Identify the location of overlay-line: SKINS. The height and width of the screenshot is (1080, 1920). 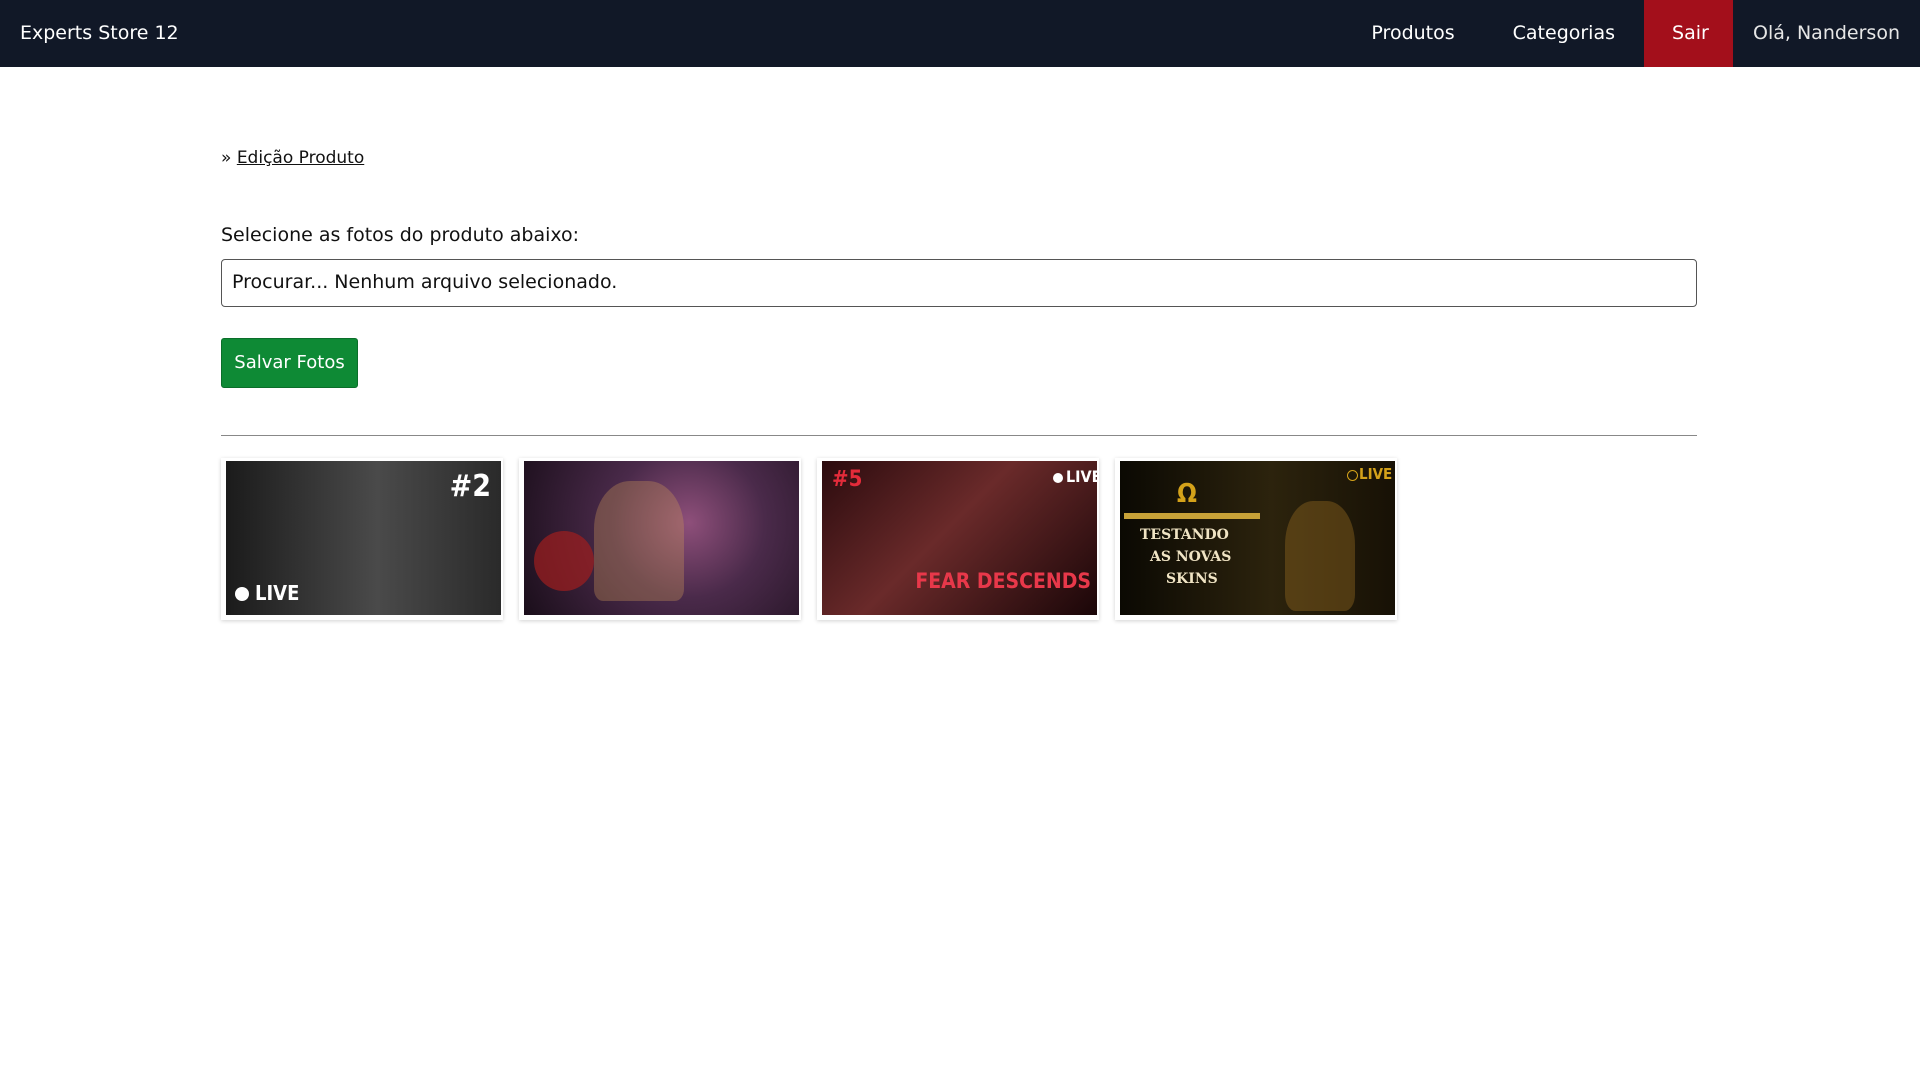
(1192, 579).